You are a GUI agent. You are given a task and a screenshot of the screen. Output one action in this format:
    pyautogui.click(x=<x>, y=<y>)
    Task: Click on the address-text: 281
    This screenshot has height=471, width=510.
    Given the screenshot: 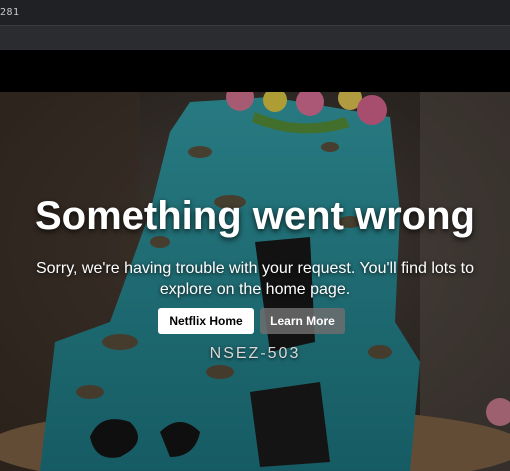 What is the action you would take?
    pyautogui.click(x=10, y=12)
    